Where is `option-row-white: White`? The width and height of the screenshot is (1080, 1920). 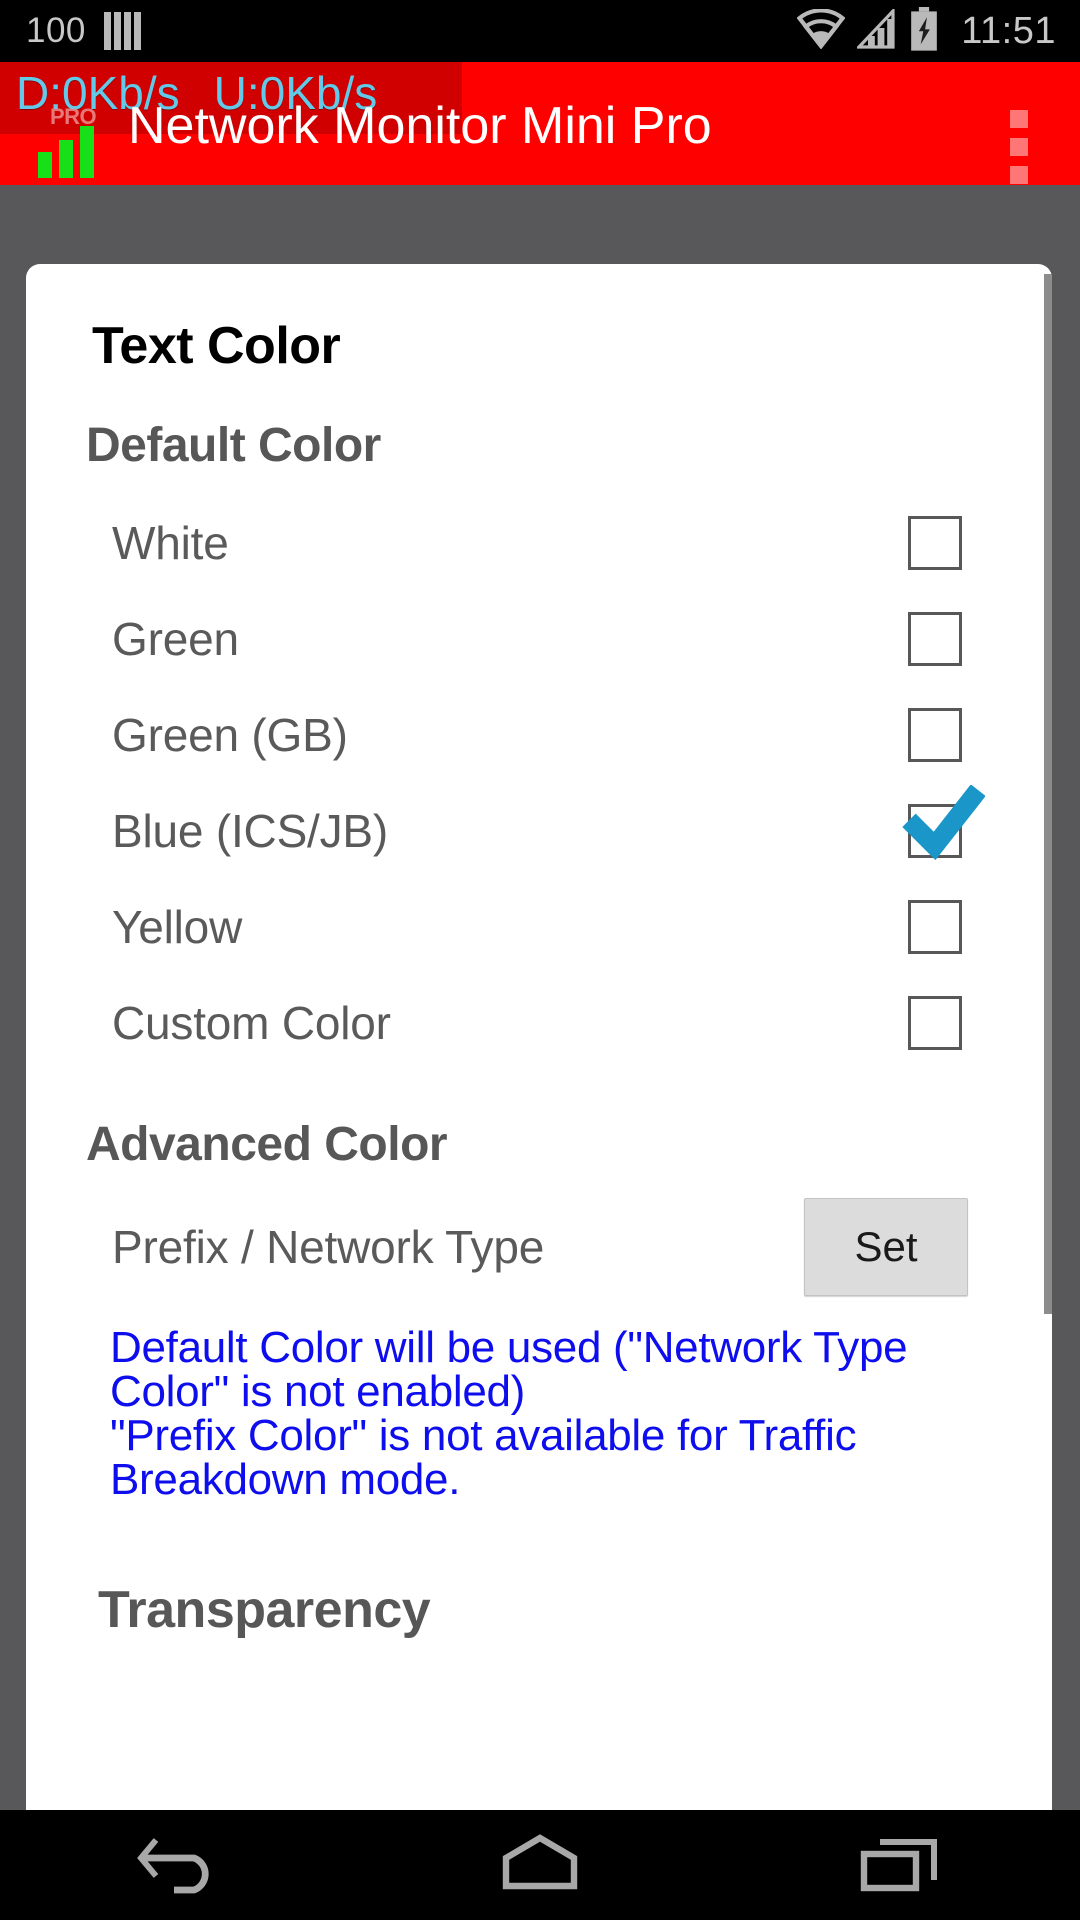 option-row-white: White is located at coordinates (539, 543).